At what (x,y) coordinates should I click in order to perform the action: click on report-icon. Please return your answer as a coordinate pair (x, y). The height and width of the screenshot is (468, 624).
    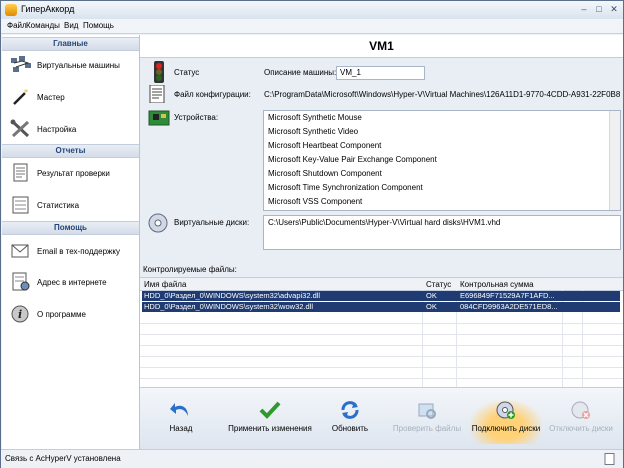
    Looking at the image, I should click on (20, 172).